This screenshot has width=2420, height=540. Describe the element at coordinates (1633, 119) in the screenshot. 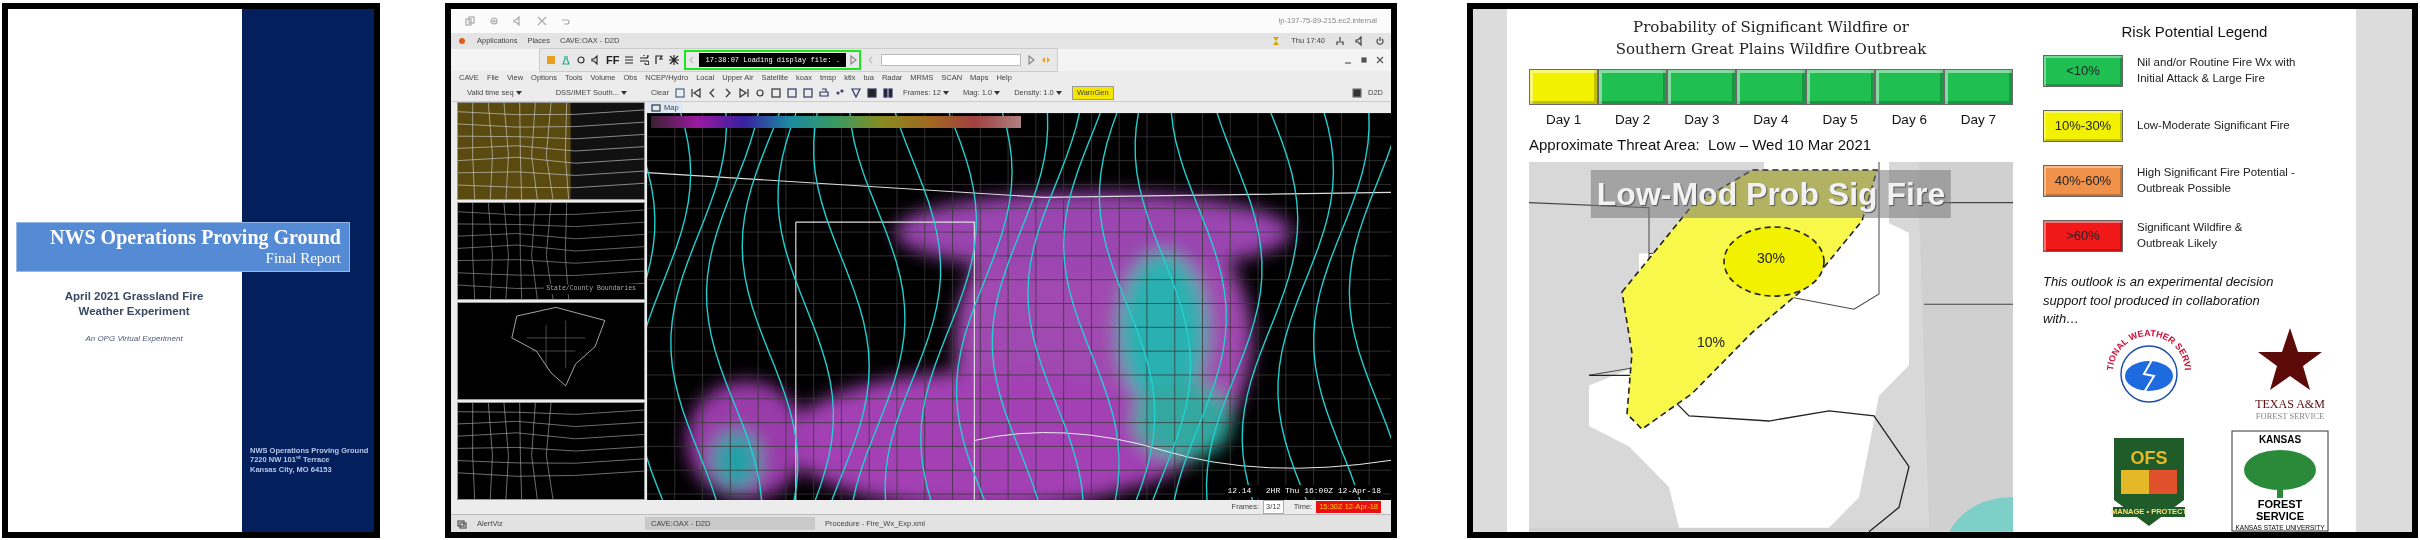

I see `day-label: Day 2` at that location.